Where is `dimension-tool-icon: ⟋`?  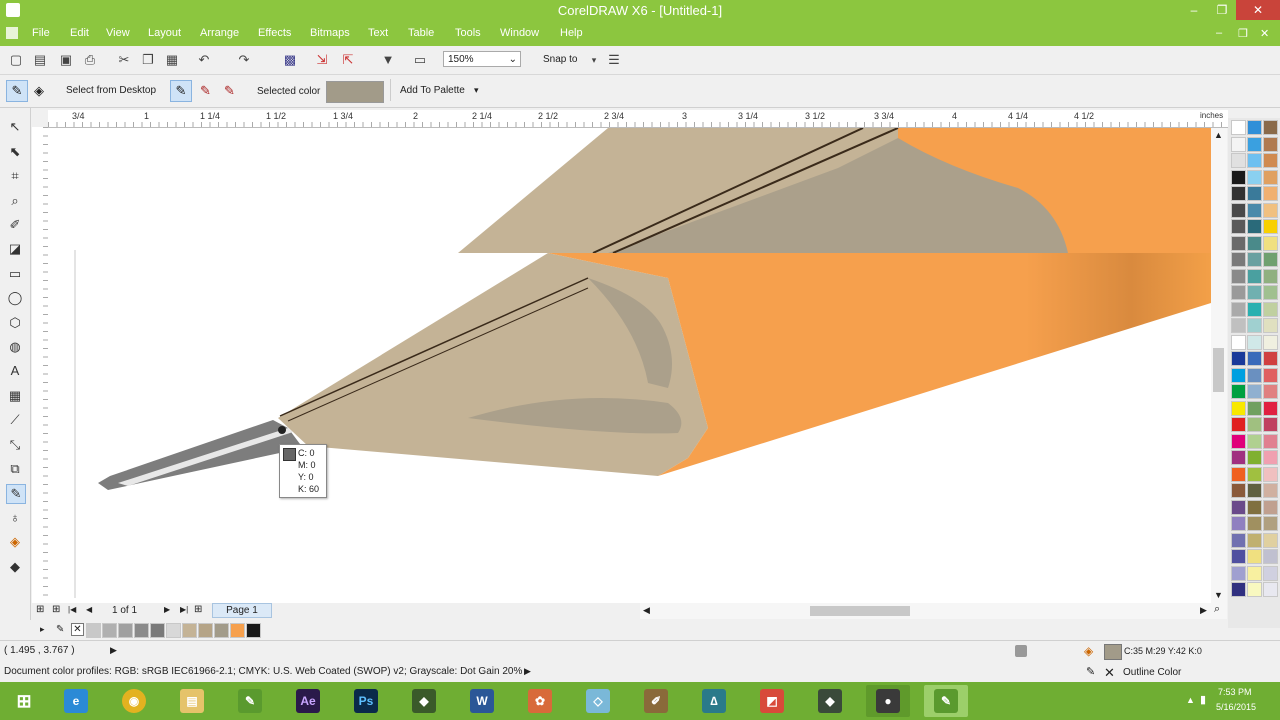 dimension-tool-icon: ⟋ is located at coordinates (15, 420).